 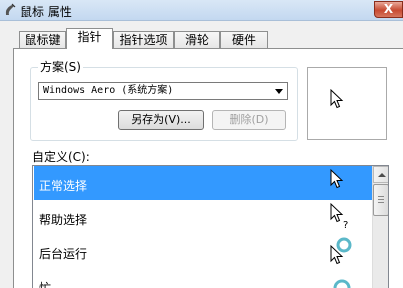 I want to click on list-item: 正常选择, so click(x=203, y=183).